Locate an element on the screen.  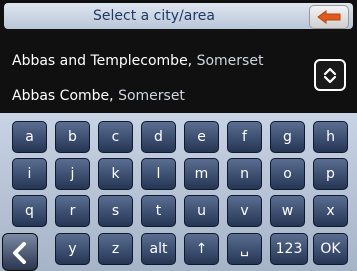
key-u: u is located at coordinates (201, 211).